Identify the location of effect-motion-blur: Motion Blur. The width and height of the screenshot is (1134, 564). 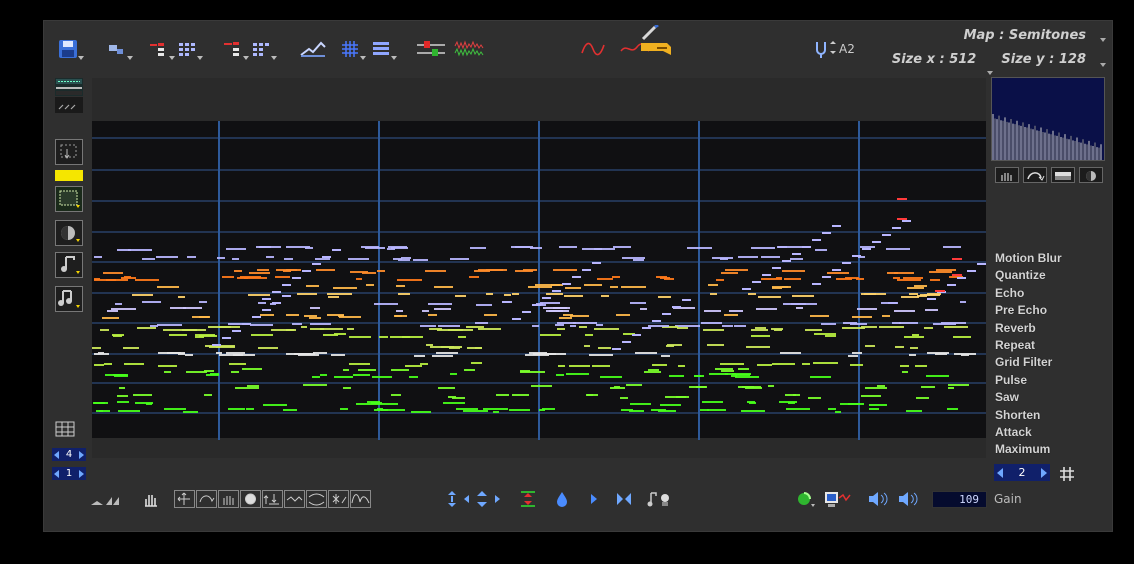
(1028, 258).